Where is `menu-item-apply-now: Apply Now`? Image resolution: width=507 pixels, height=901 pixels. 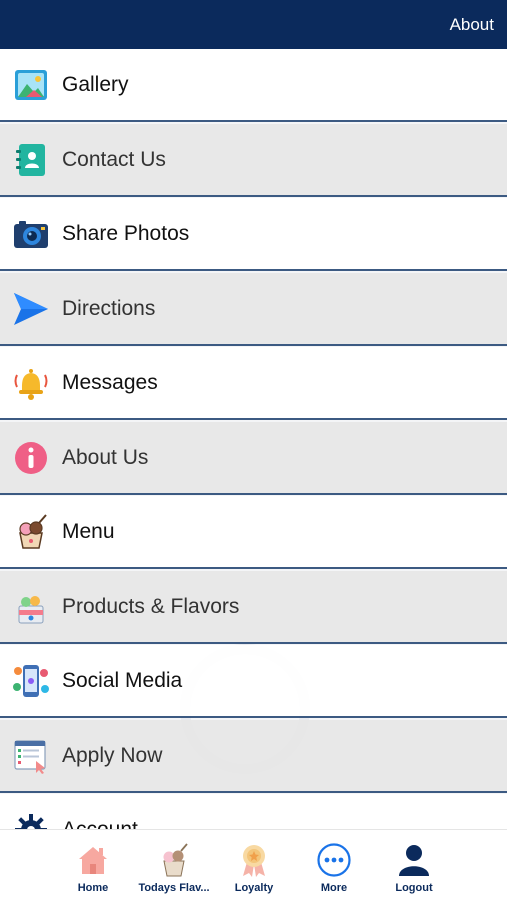 menu-item-apply-now: Apply Now is located at coordinates (253, 756).